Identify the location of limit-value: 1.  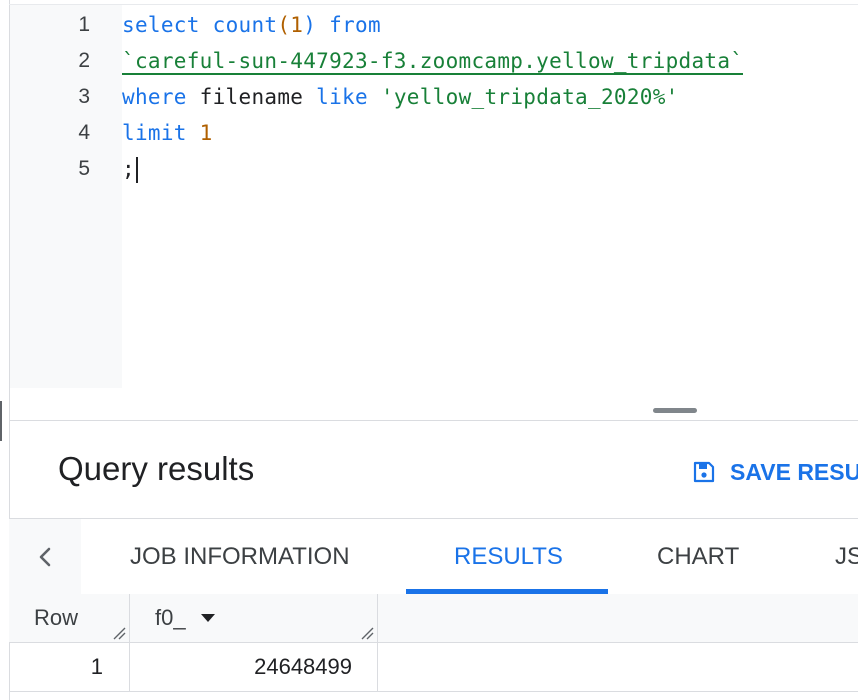
(206, 133).